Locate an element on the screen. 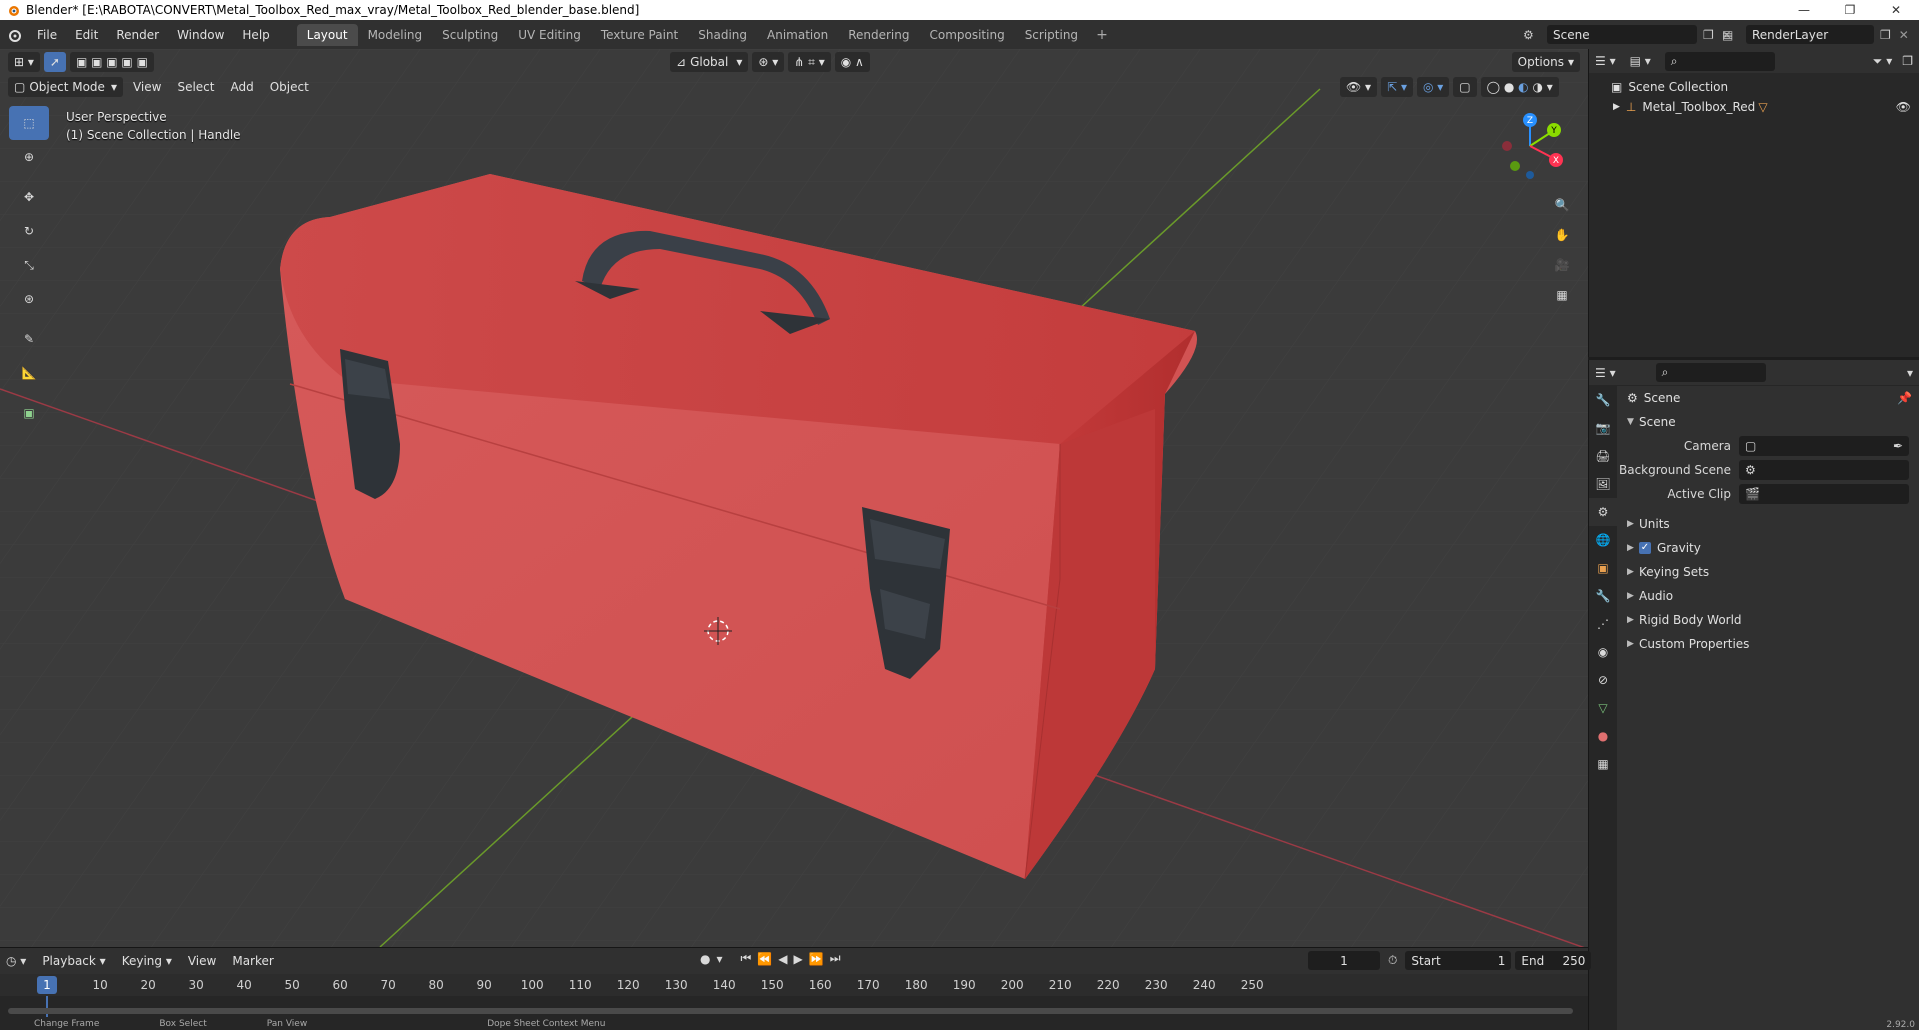  display-mode-icon: ▤ ▾ is located at coordinates (1640, 61).